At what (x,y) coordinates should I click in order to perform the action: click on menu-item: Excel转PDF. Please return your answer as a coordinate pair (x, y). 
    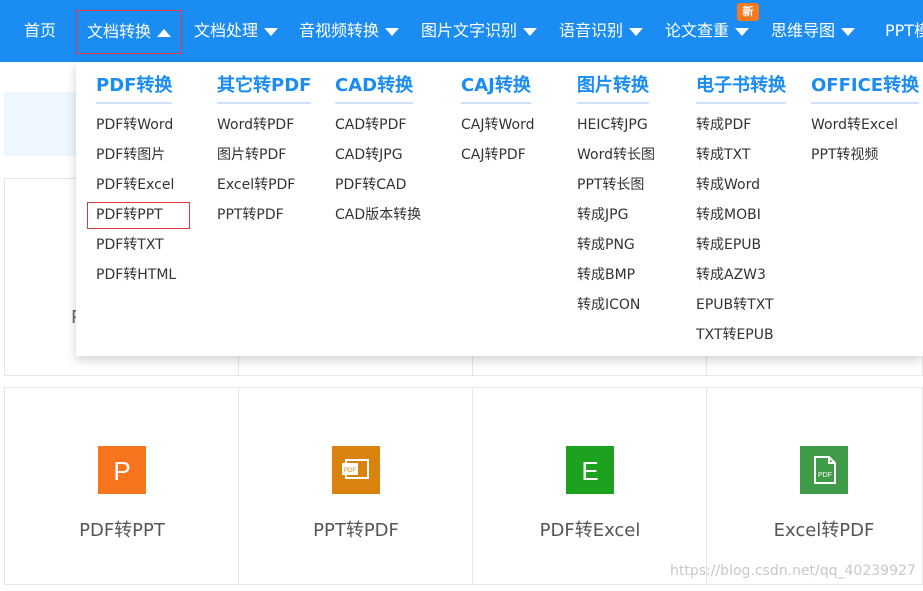
    Looking at the image, I should click on (264, 185).